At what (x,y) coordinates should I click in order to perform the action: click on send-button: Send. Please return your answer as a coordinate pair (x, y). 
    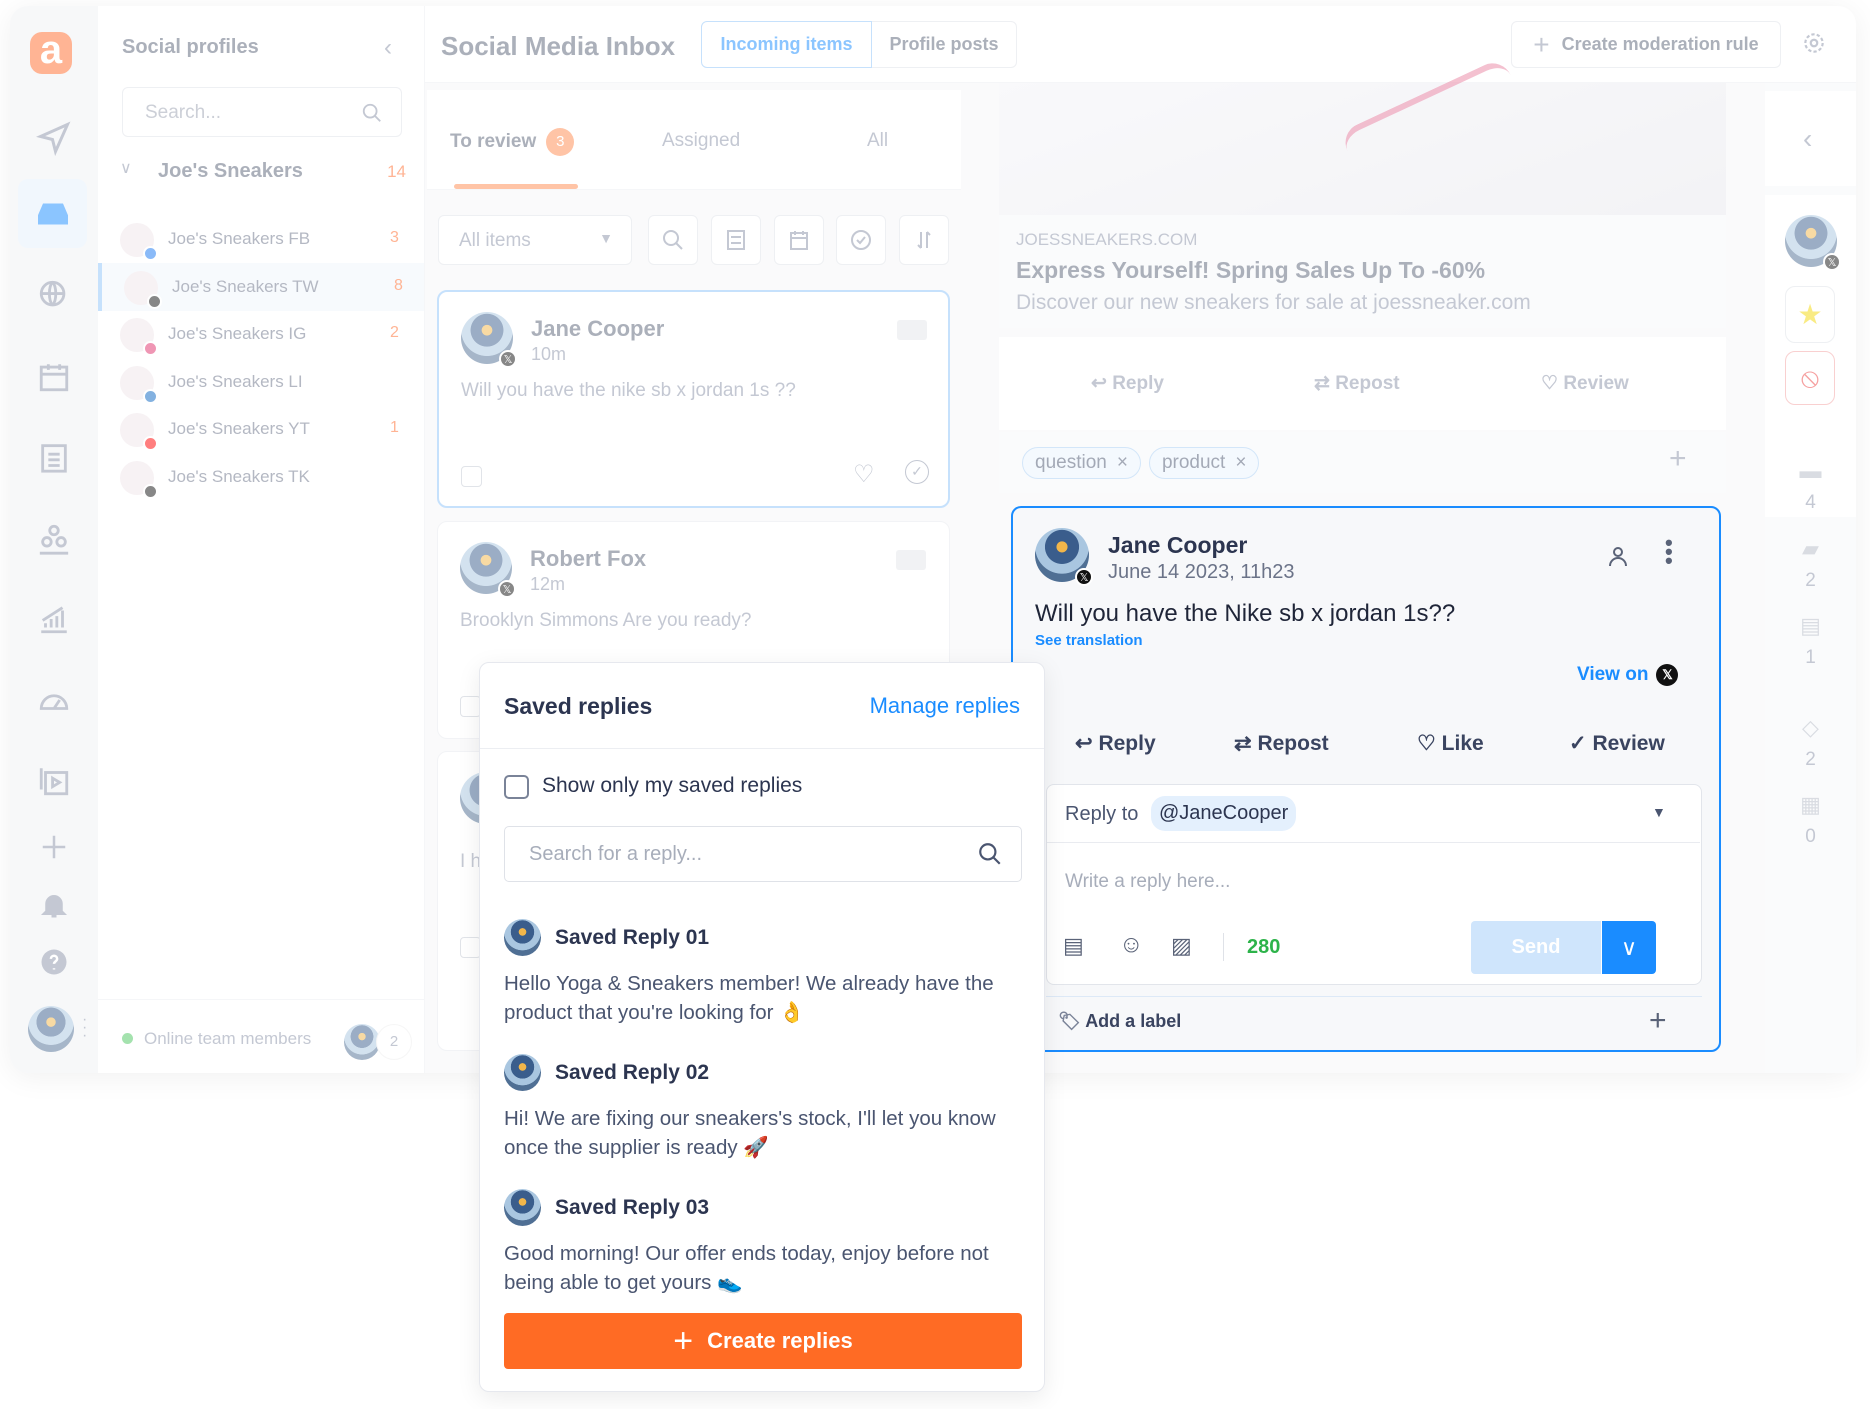
    Looking at the image, I should click on (1536, 947).